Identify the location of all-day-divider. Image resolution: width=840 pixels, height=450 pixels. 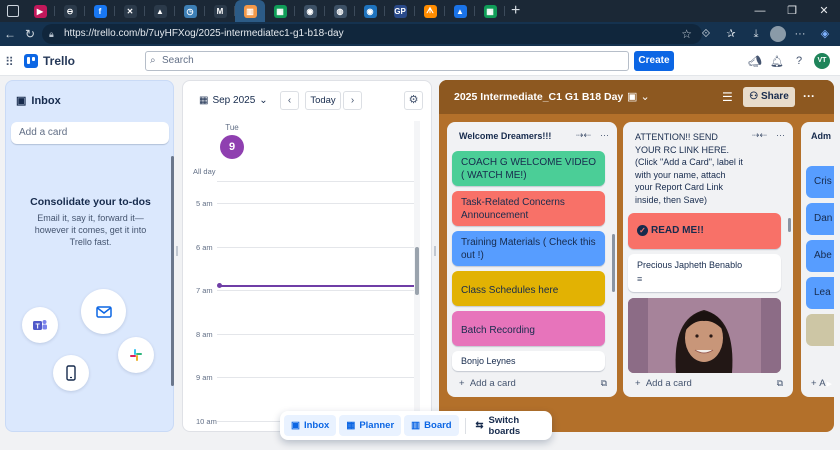
(317, 181).